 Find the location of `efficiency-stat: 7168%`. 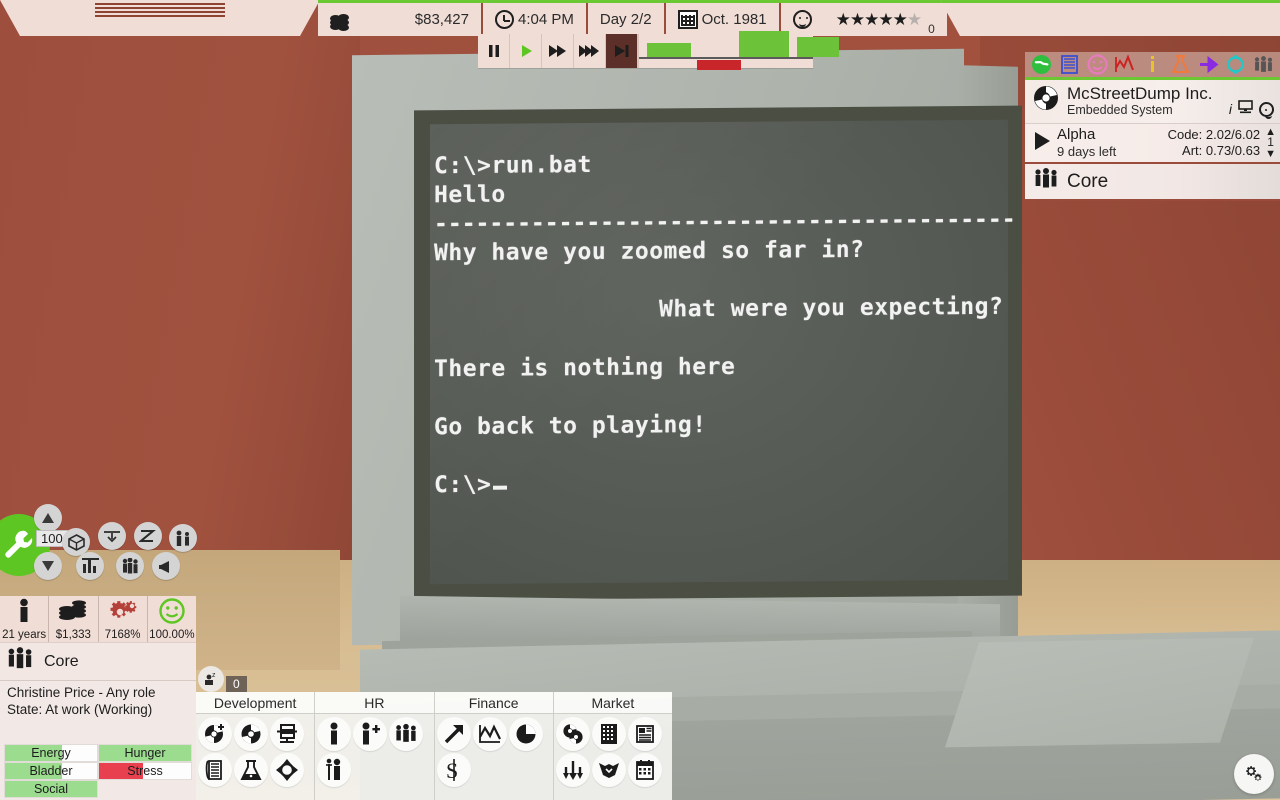

efficiency-stat: 7168% is located at coordinates (123, 619).